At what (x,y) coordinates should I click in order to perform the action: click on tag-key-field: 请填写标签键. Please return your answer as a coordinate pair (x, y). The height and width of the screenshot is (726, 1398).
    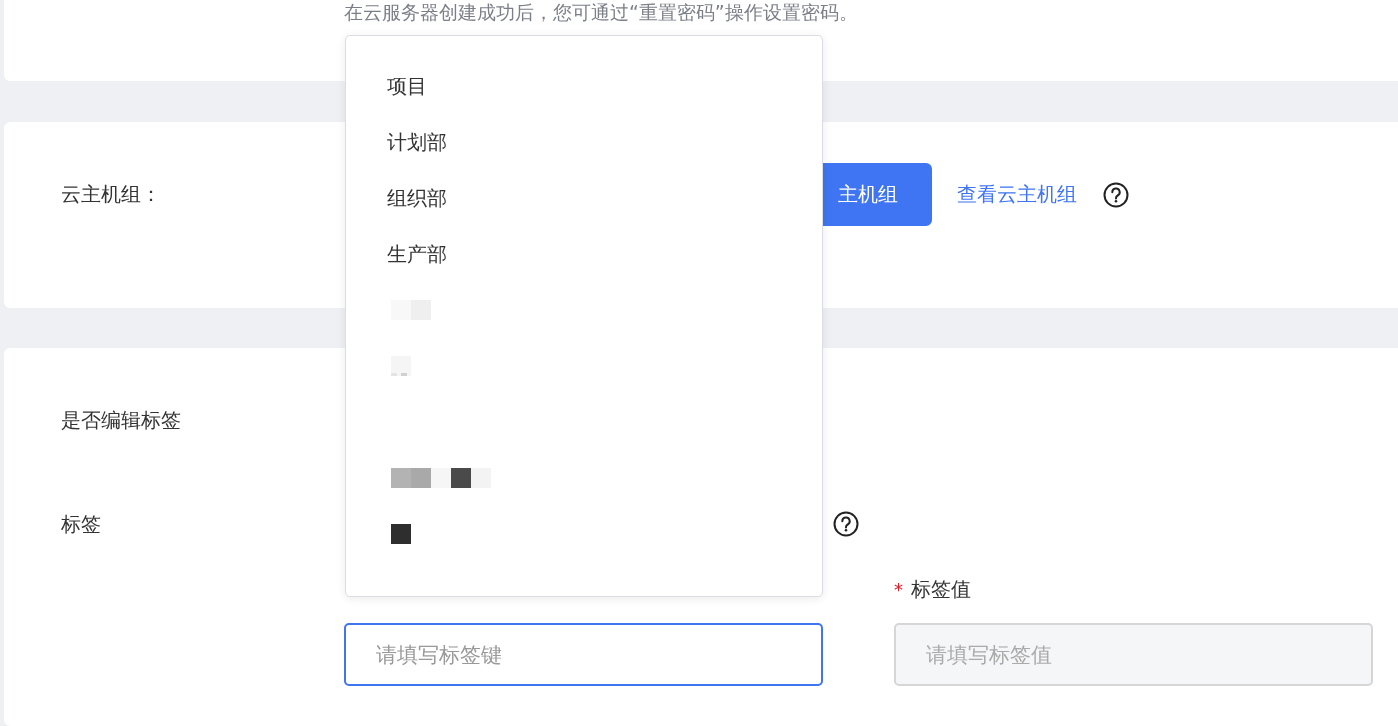
    Looking at the image, I should click on (583, 654).